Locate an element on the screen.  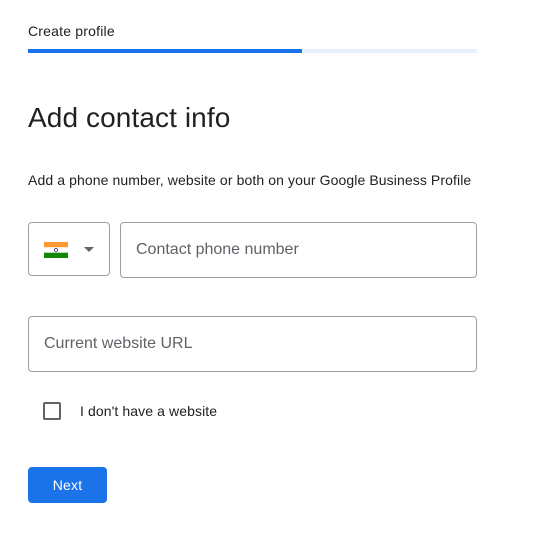
phone-field is located at coordinates (298, 250).